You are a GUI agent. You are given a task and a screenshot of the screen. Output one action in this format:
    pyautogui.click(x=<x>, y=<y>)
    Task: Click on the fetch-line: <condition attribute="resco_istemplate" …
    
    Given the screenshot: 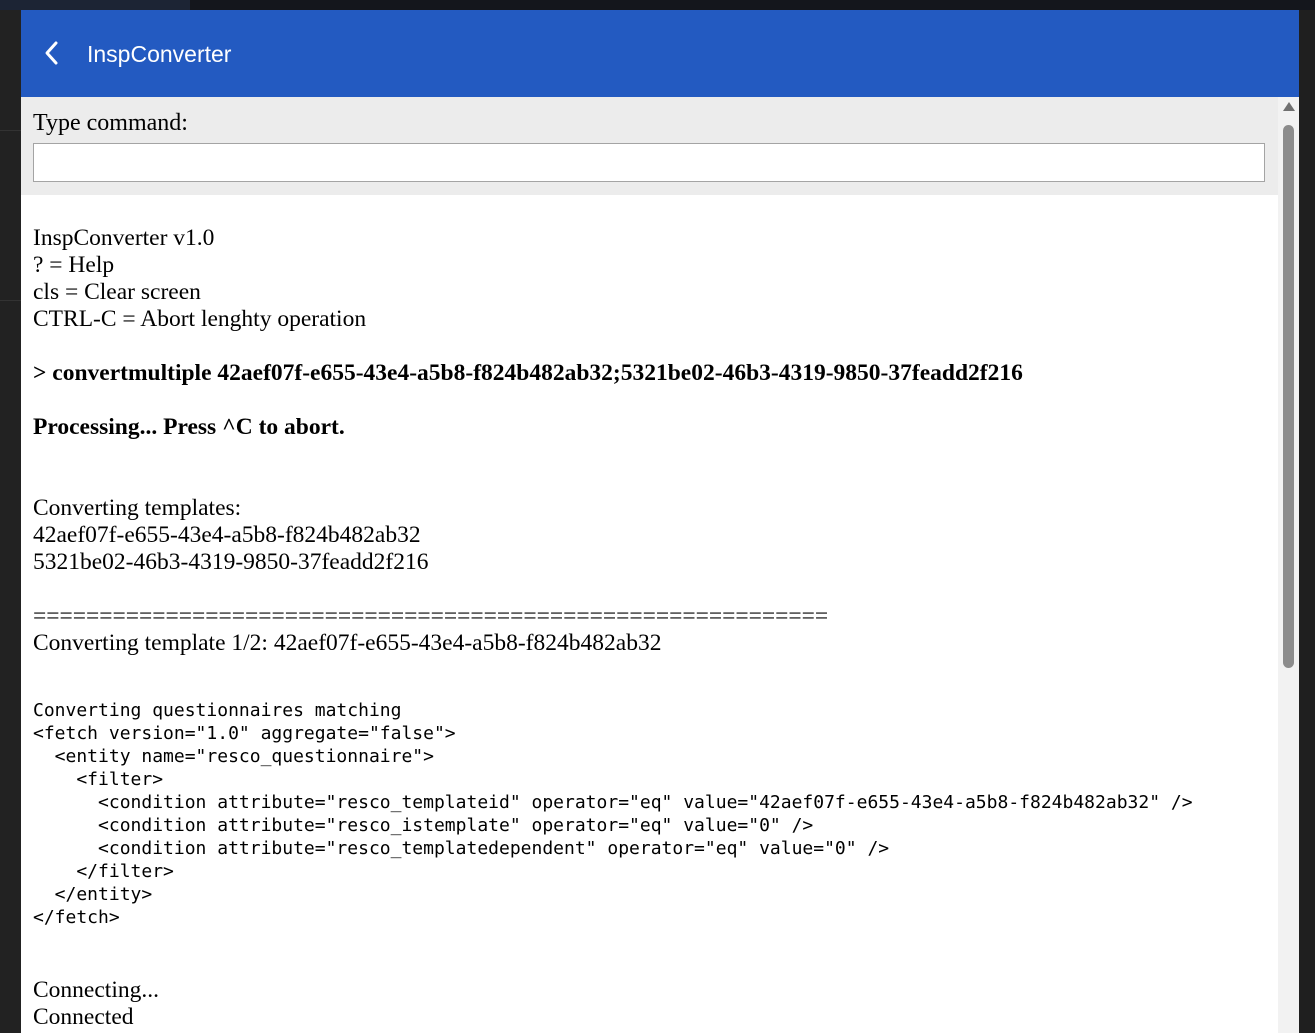 What is the action you would take?
    pyautogui.click(x=423, y=825)
    